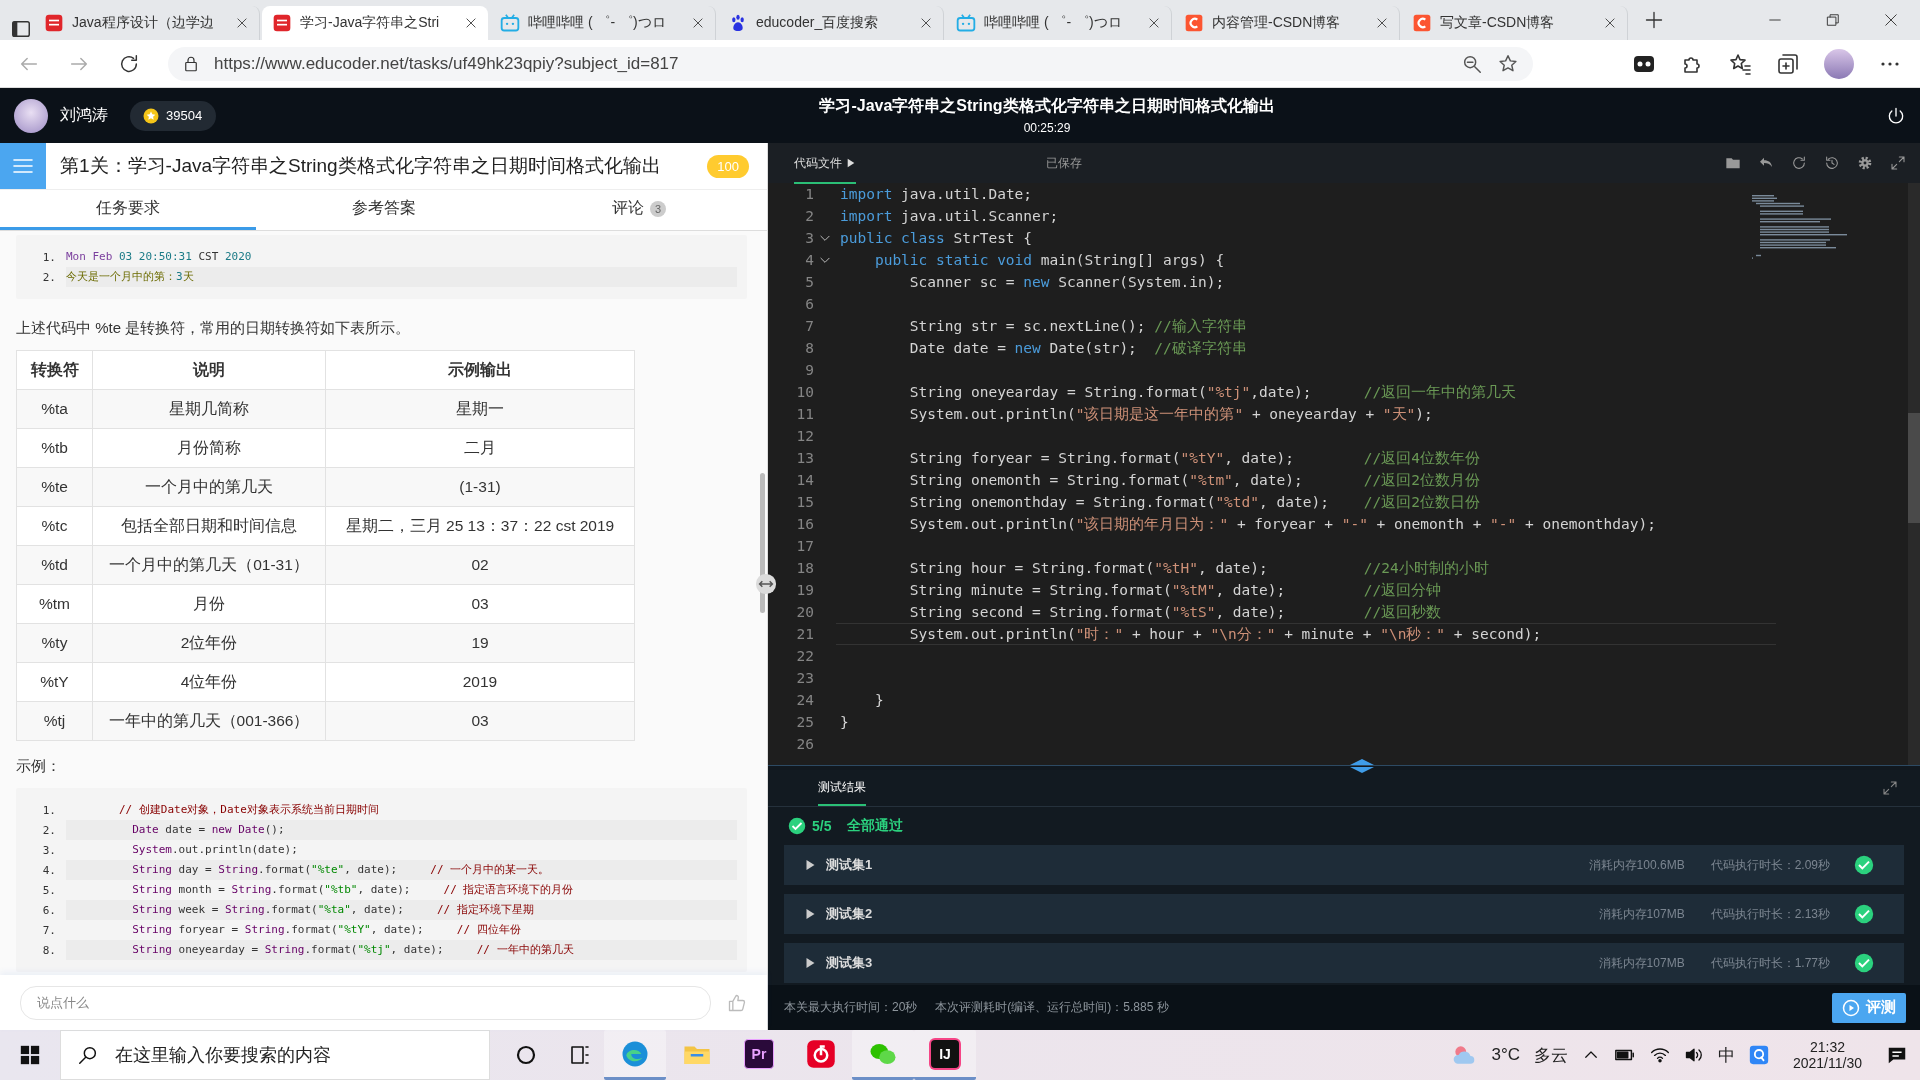 This screenshot has height=1080, width=1920. I want to click on code-line: Scanner sc = new Scanner(System.in);, so click(1066, 282).